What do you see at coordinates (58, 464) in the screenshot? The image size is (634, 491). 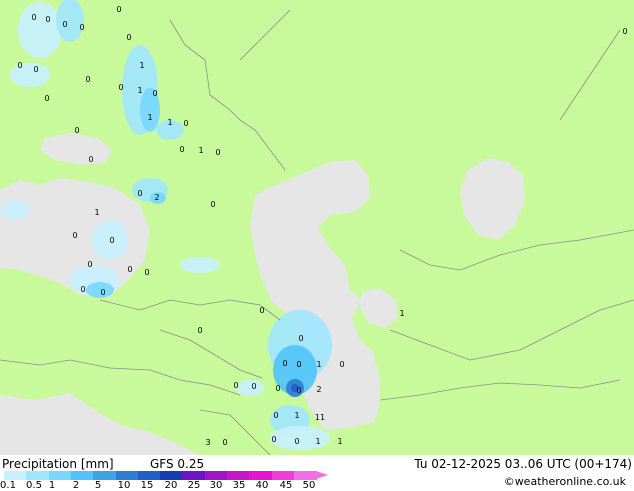 I see `product-label: Precipitation [mm]` at bounding box center [58, 464].